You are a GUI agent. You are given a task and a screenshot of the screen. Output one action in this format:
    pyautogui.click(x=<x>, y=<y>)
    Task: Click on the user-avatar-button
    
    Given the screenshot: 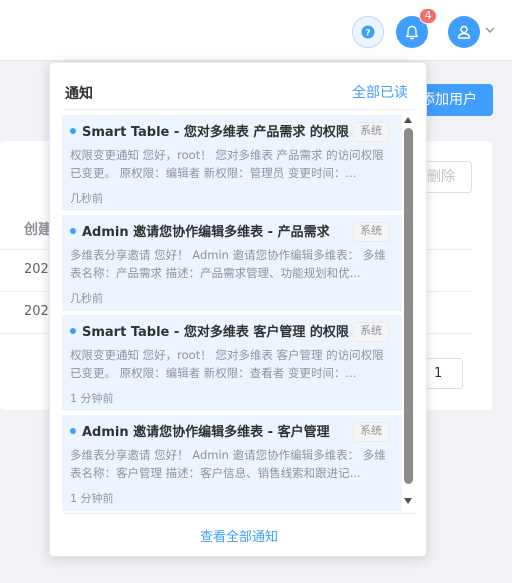 What is the action you would take?
    pyautogui.click(x=464, y=32)
    